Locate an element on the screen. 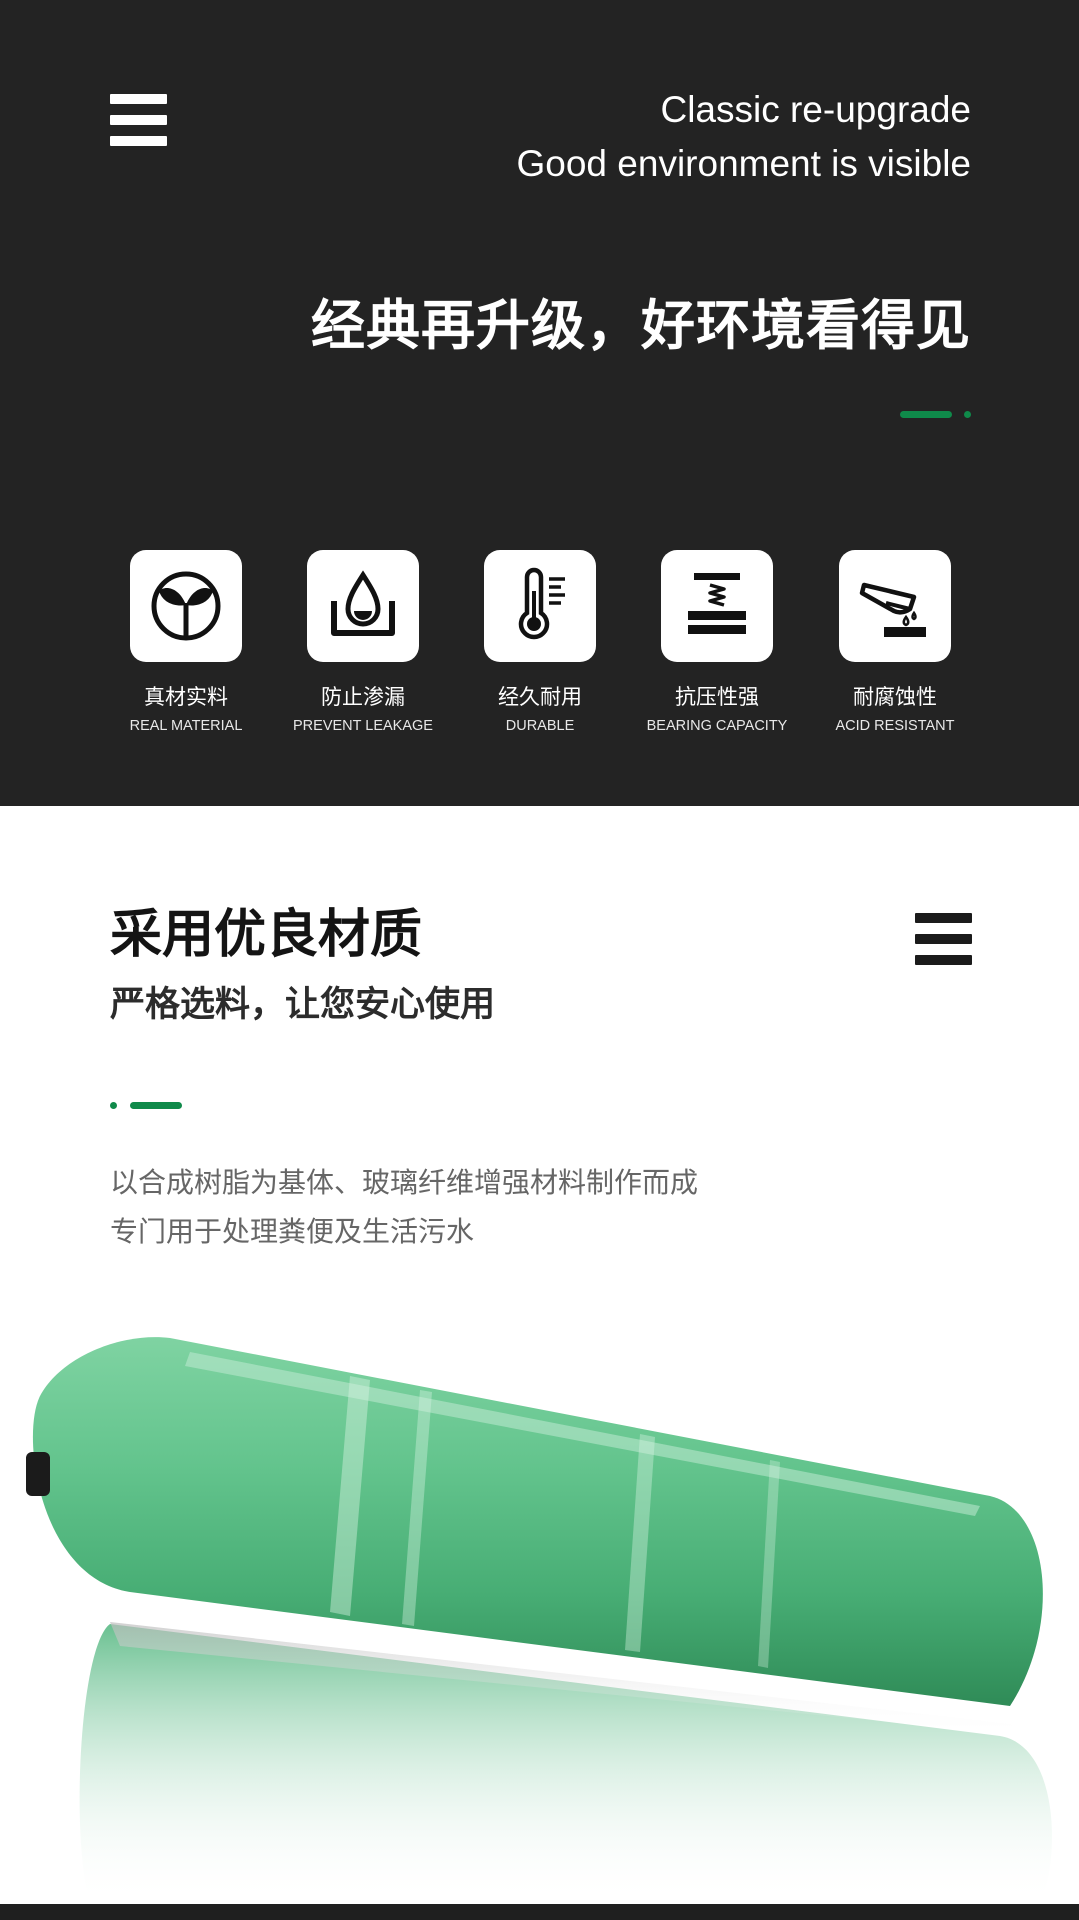  feature-label-zh: 经久耐用 is located at coordinates (540, 697).